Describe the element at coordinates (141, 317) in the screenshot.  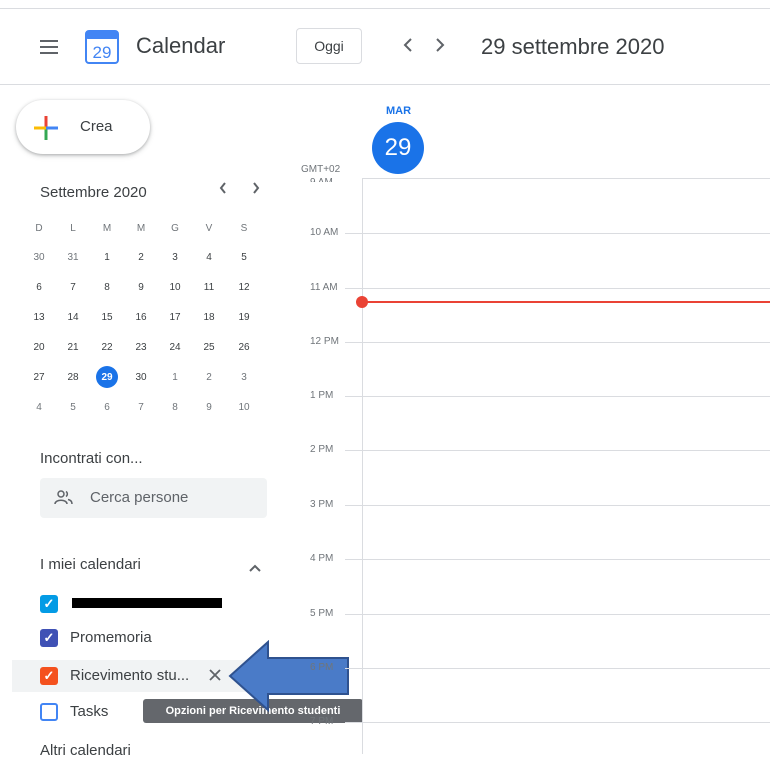
I see `mini-day: 16` at that location.